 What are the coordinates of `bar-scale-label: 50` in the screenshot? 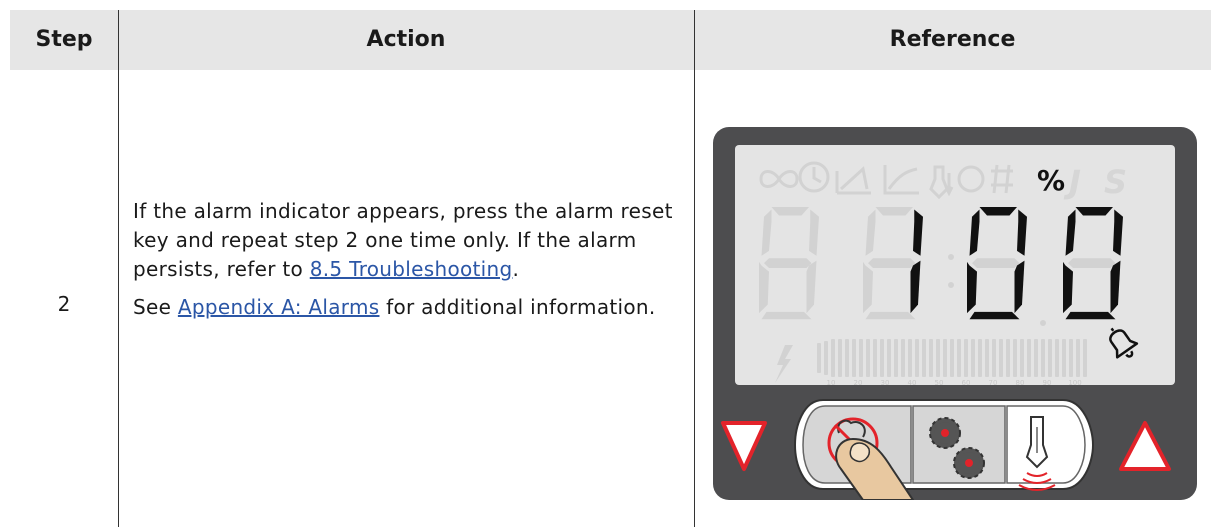 It's located at (939, 383).